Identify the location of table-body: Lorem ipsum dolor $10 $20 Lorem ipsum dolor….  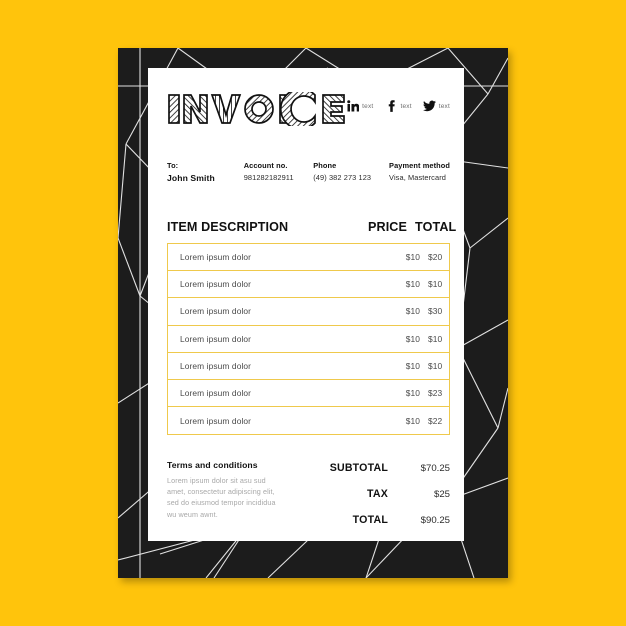
(308, 339).